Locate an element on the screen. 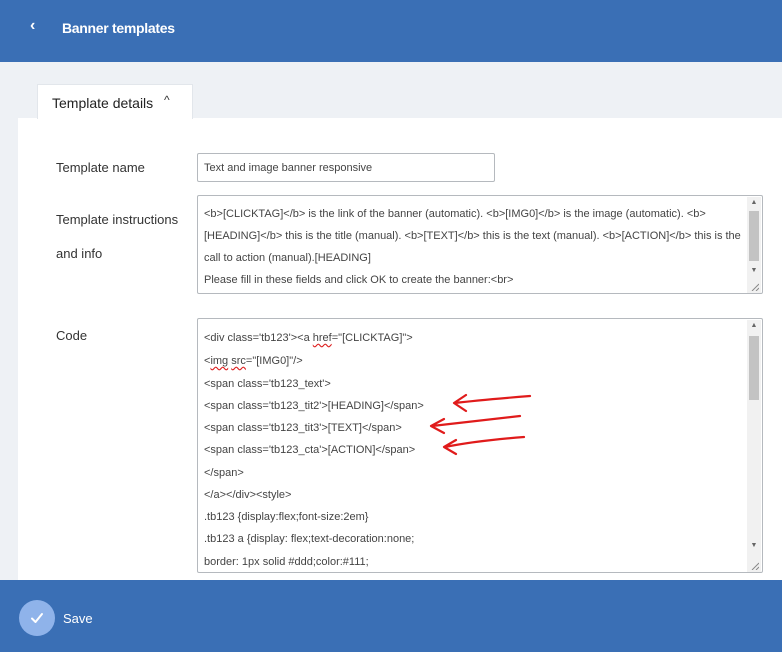 The image size is (782, 652). save-button is located at coordinates (37, 618).